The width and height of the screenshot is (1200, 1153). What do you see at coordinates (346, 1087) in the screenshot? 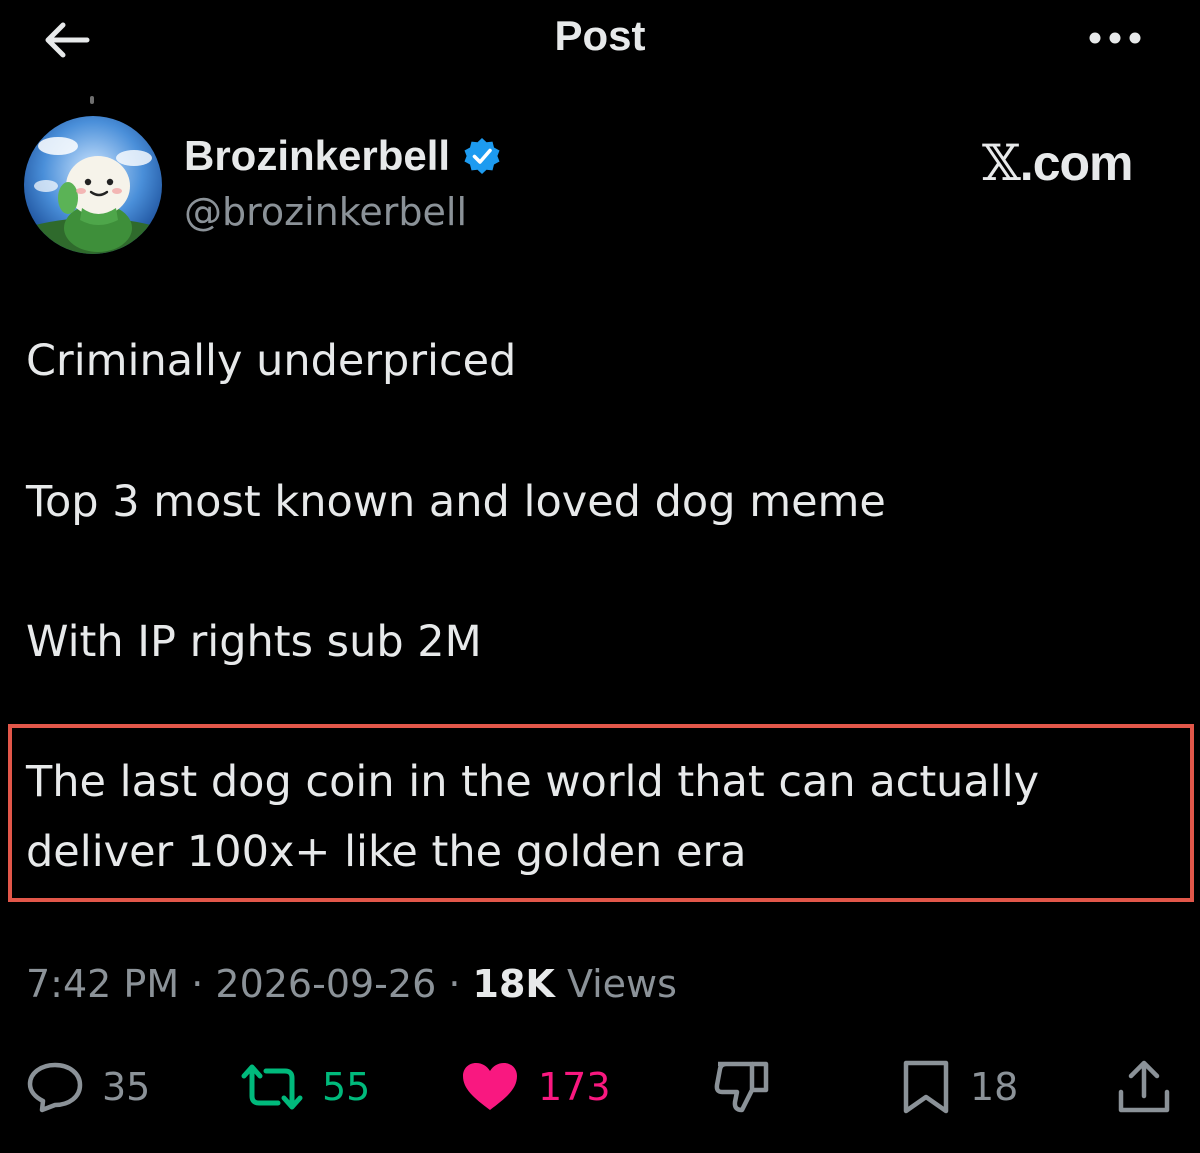
I see `repost-count: 55` at bounding box center [346, 1087].